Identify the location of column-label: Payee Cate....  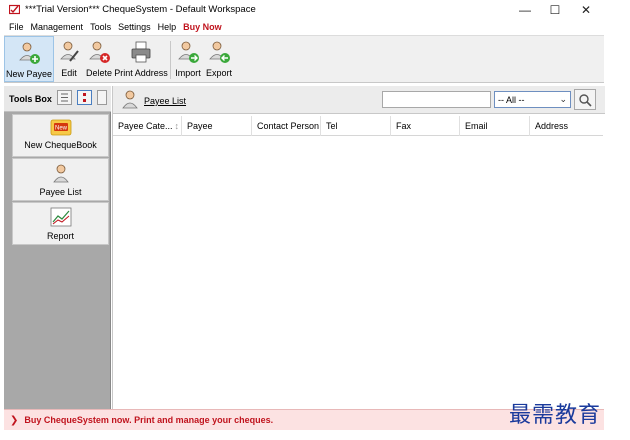
(145, 126).